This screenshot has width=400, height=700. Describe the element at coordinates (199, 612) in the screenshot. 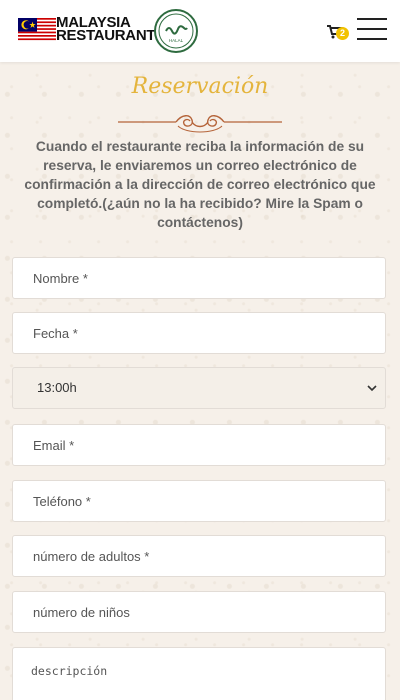

I see `children-count-input` at that location.